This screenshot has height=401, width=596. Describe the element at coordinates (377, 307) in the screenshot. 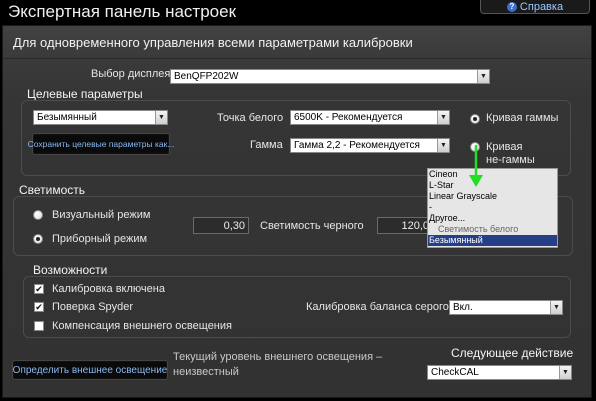

I see `gray-balance-label: Калибровка баланса серого` at that location.